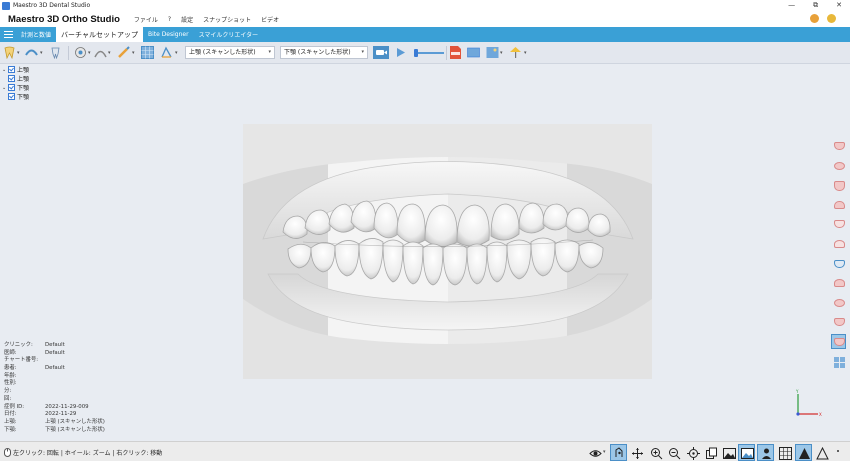 The height and width of the screenshot is (461, 850). I want to click on hamburger-menu-icon, so click(8, 34).